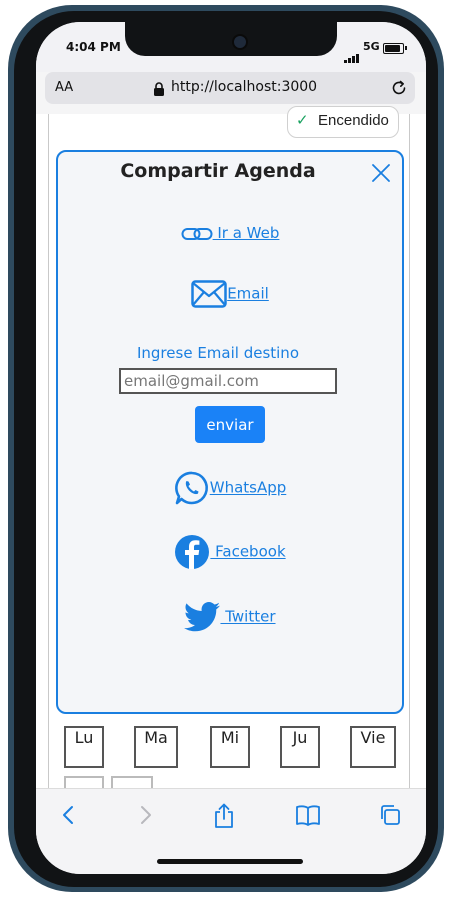 This screenshot has width=451, height=897. Describe the element at coordinates (381, 173) in the screenshot. I see `close-icon` at that location.